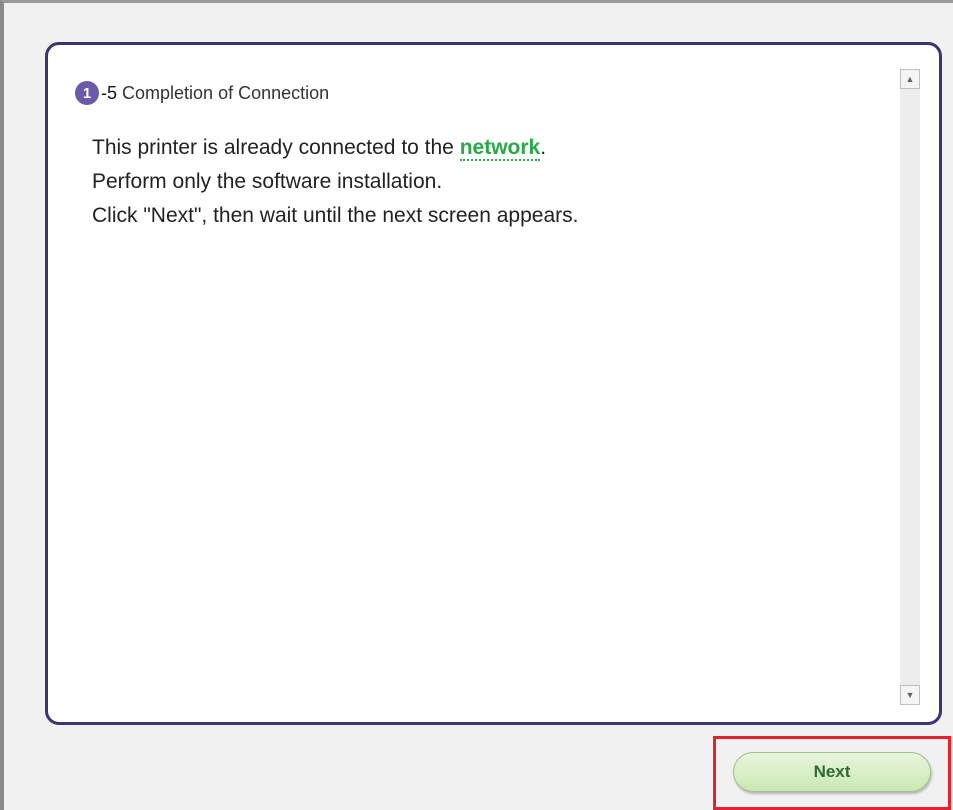  I want to click on step-number-badge: 1, so click(87, 93).